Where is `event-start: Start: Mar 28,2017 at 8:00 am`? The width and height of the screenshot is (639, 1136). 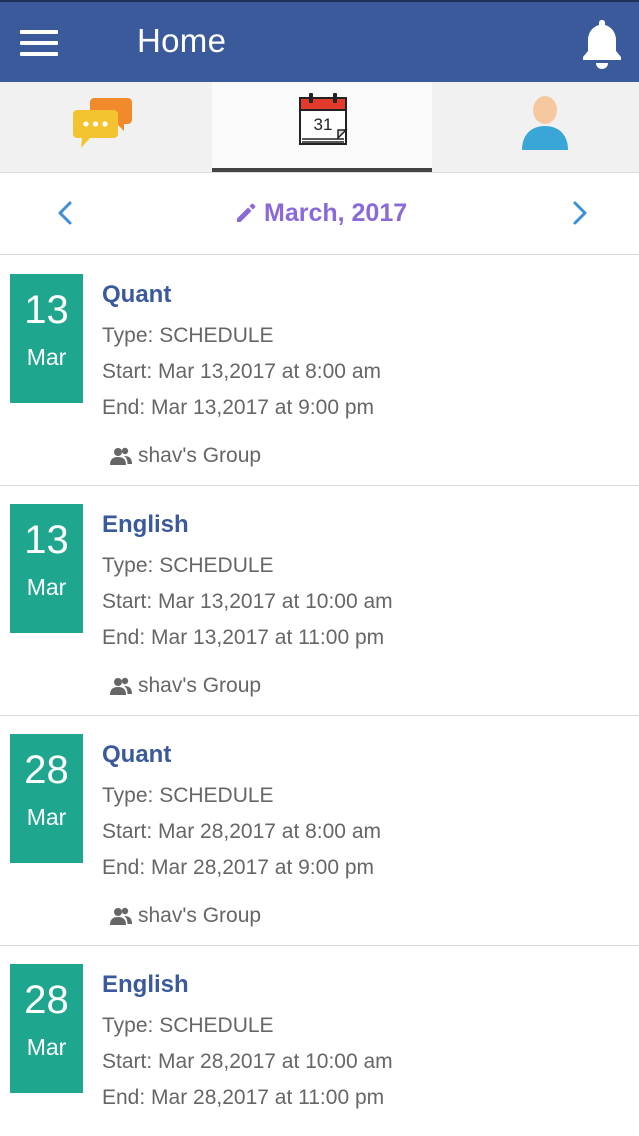 event-start: Start: Mar 28,2017 at 8:00 am is located at coordinates (241, 831).